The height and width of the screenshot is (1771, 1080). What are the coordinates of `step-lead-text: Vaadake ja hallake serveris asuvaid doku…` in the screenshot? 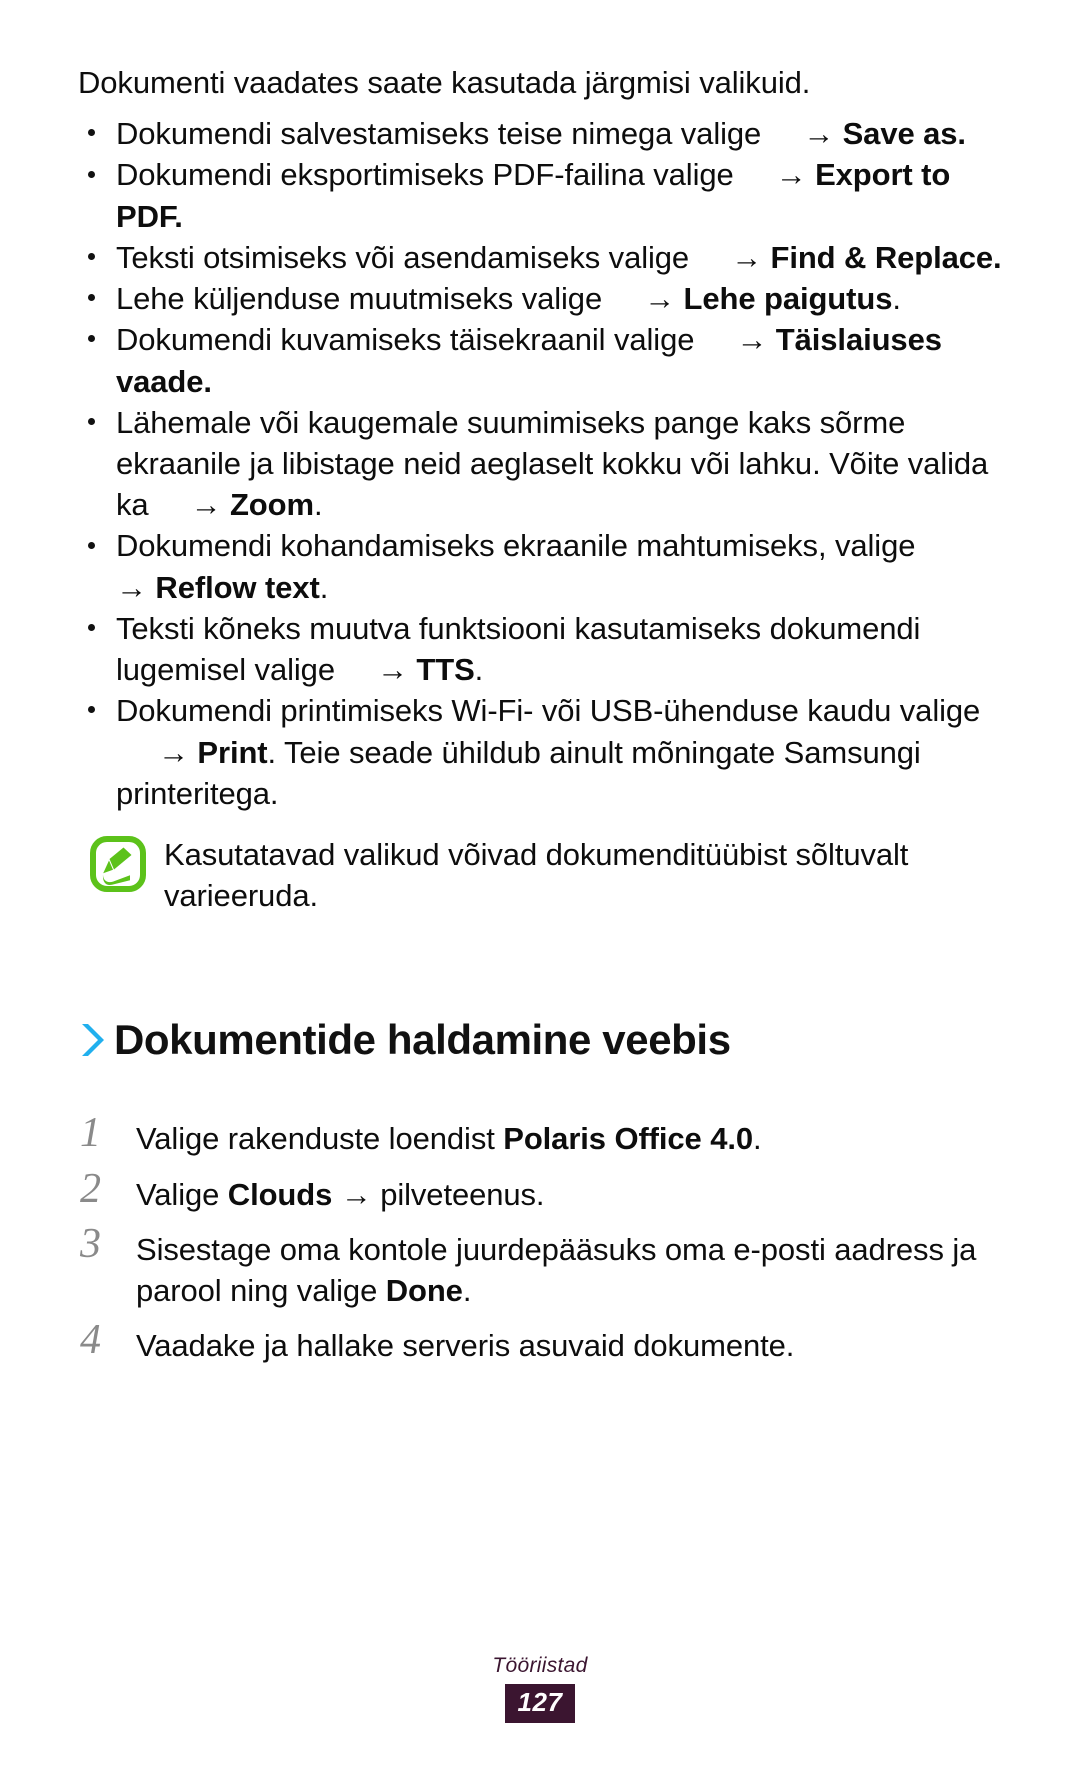 It's located at (465, 1346).